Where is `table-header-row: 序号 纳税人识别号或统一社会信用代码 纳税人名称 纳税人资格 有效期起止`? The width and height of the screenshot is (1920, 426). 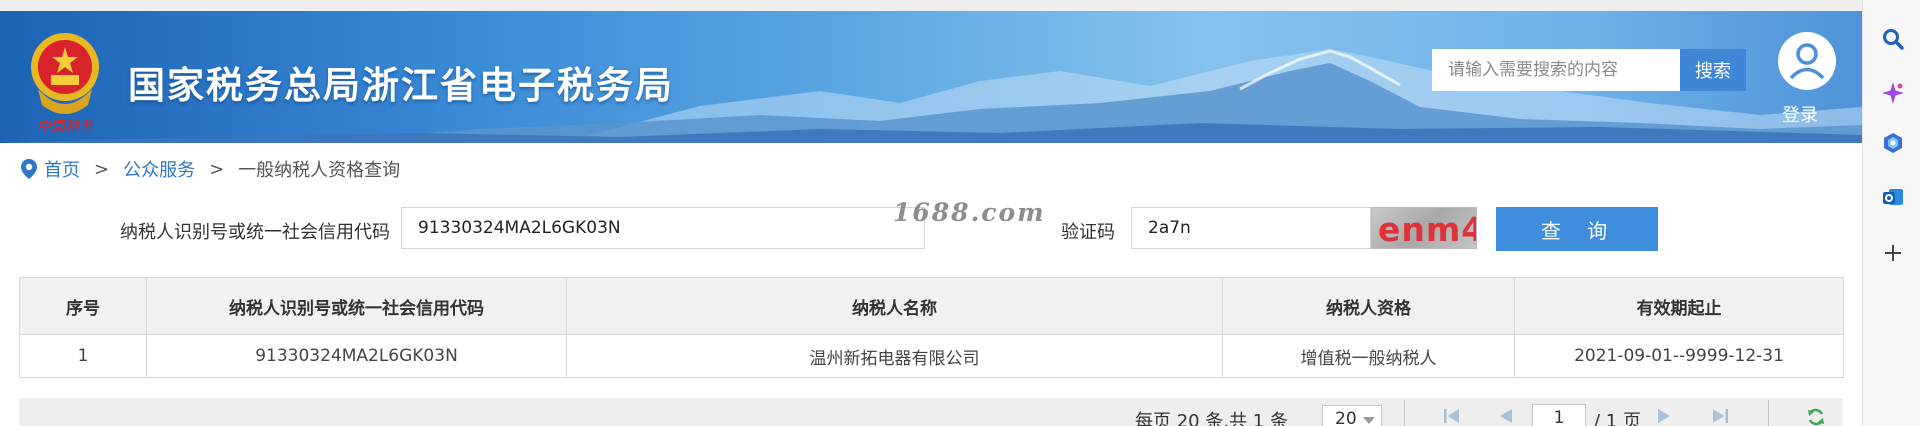
table-header-row: 序号 纳税人识别号或统一社会信用代码 纳税人名称 纳税人资格 有效期起止 is located at coordinates (931, 306).